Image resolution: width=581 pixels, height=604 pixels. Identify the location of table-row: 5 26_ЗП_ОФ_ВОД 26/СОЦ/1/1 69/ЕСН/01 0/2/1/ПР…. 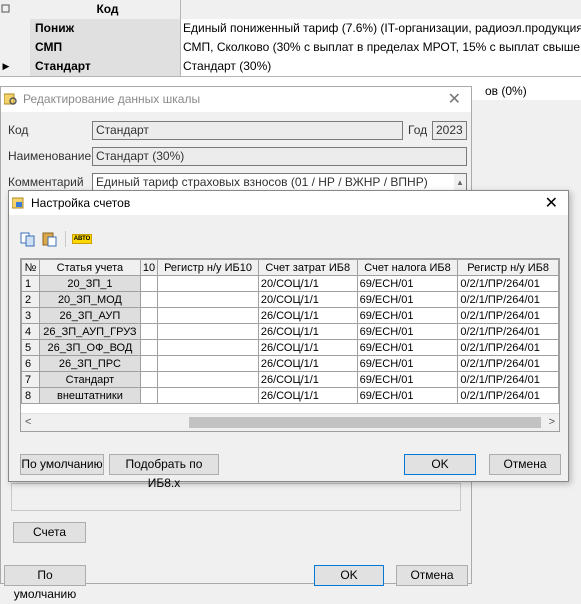
(290, 347).